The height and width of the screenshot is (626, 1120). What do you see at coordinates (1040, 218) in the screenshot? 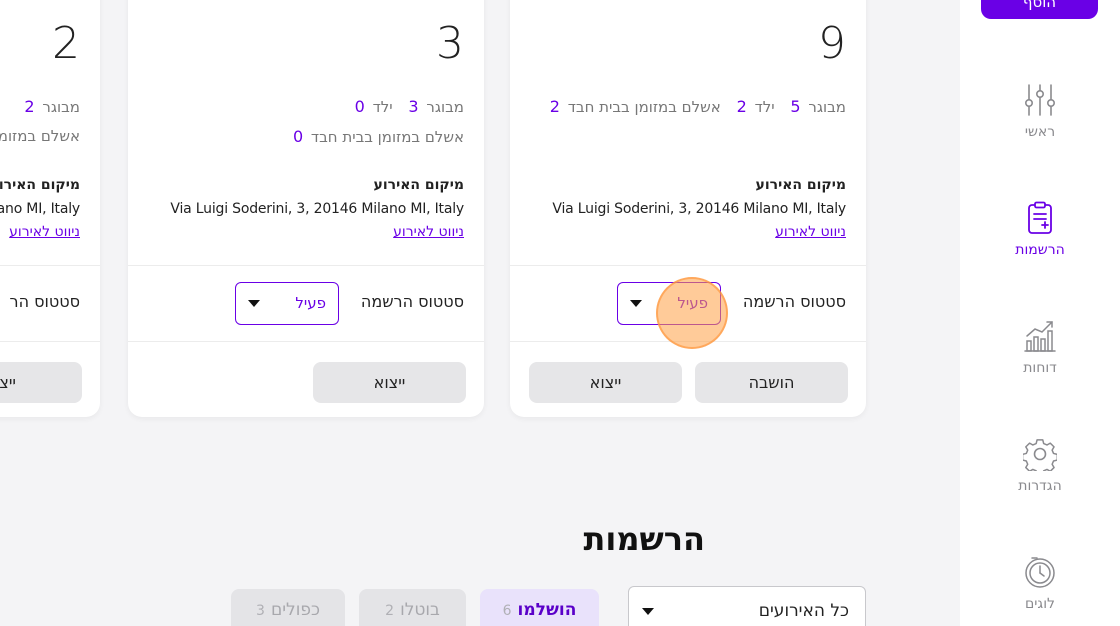
I see `clipboard-icon` at bounding box center [1040, 218].